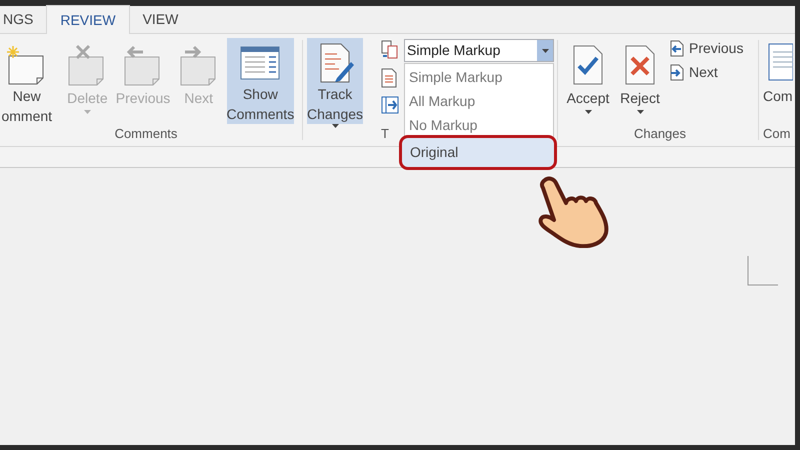  What do you see at coordinates (161, 19) in the screenshot?
I see `ribbon-tab: VIEW` at bounding box center [161, 19].